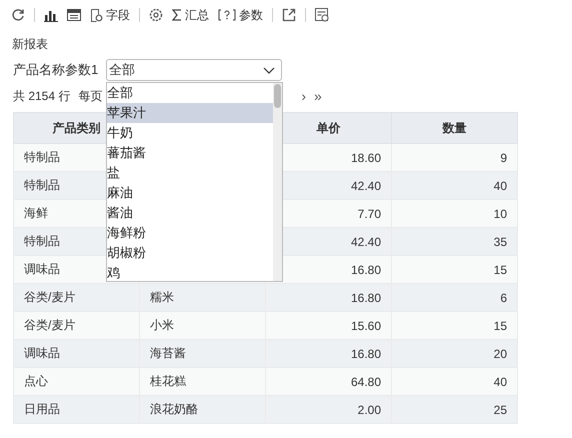 The image size is (572, 438). I want to click on table-cell: 浪花奶酪, so click(203, 410).